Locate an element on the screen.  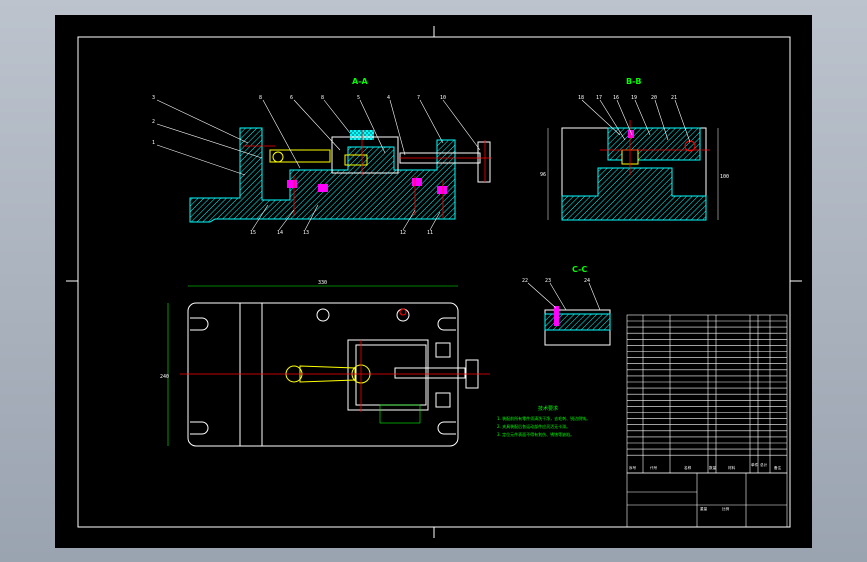
svg-text: 技术要求 is located at coordinates (548, 408).